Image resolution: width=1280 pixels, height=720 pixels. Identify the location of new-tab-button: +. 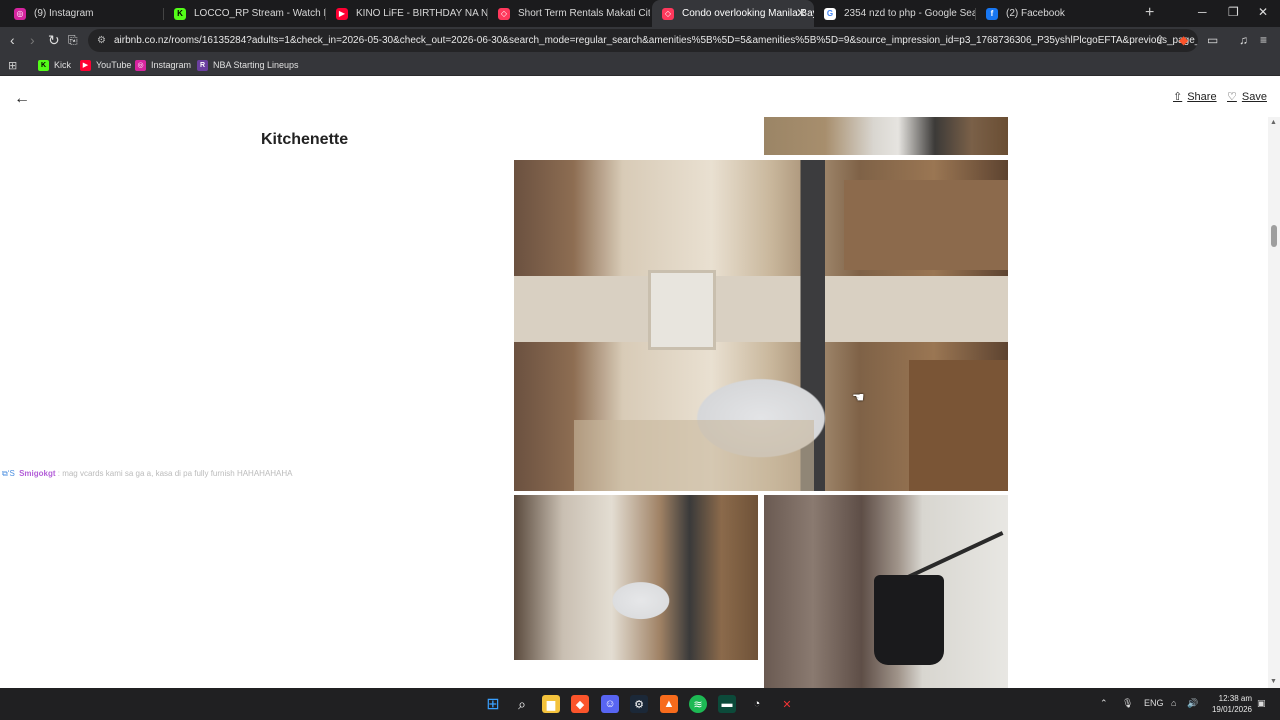
(1149, 13).